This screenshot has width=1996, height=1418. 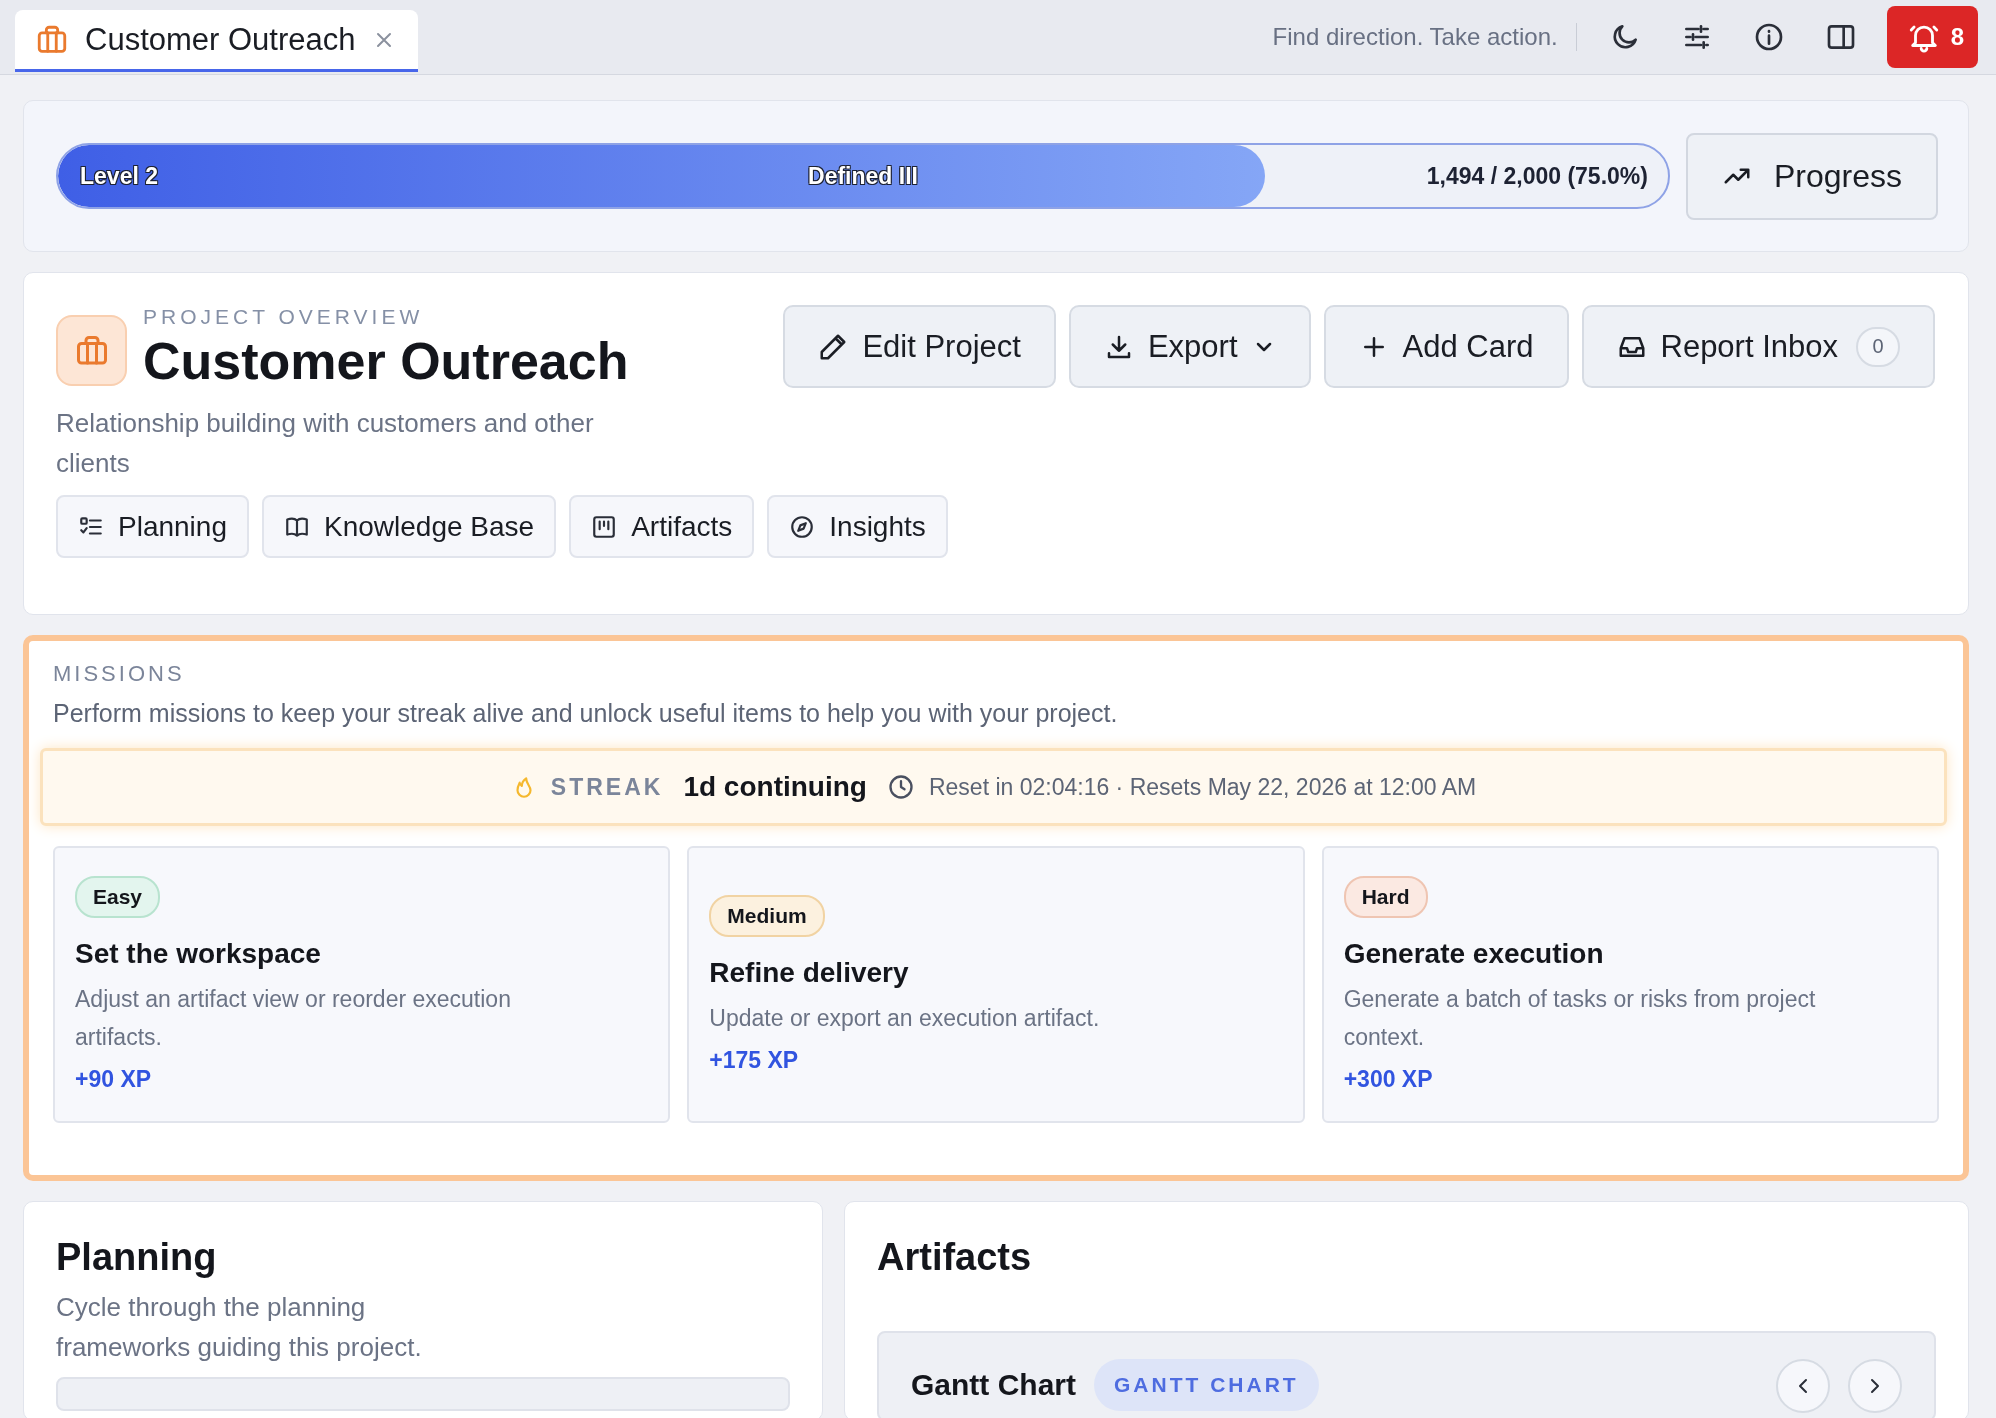 I want to click on compass-icon, so click(x=802, y=526).